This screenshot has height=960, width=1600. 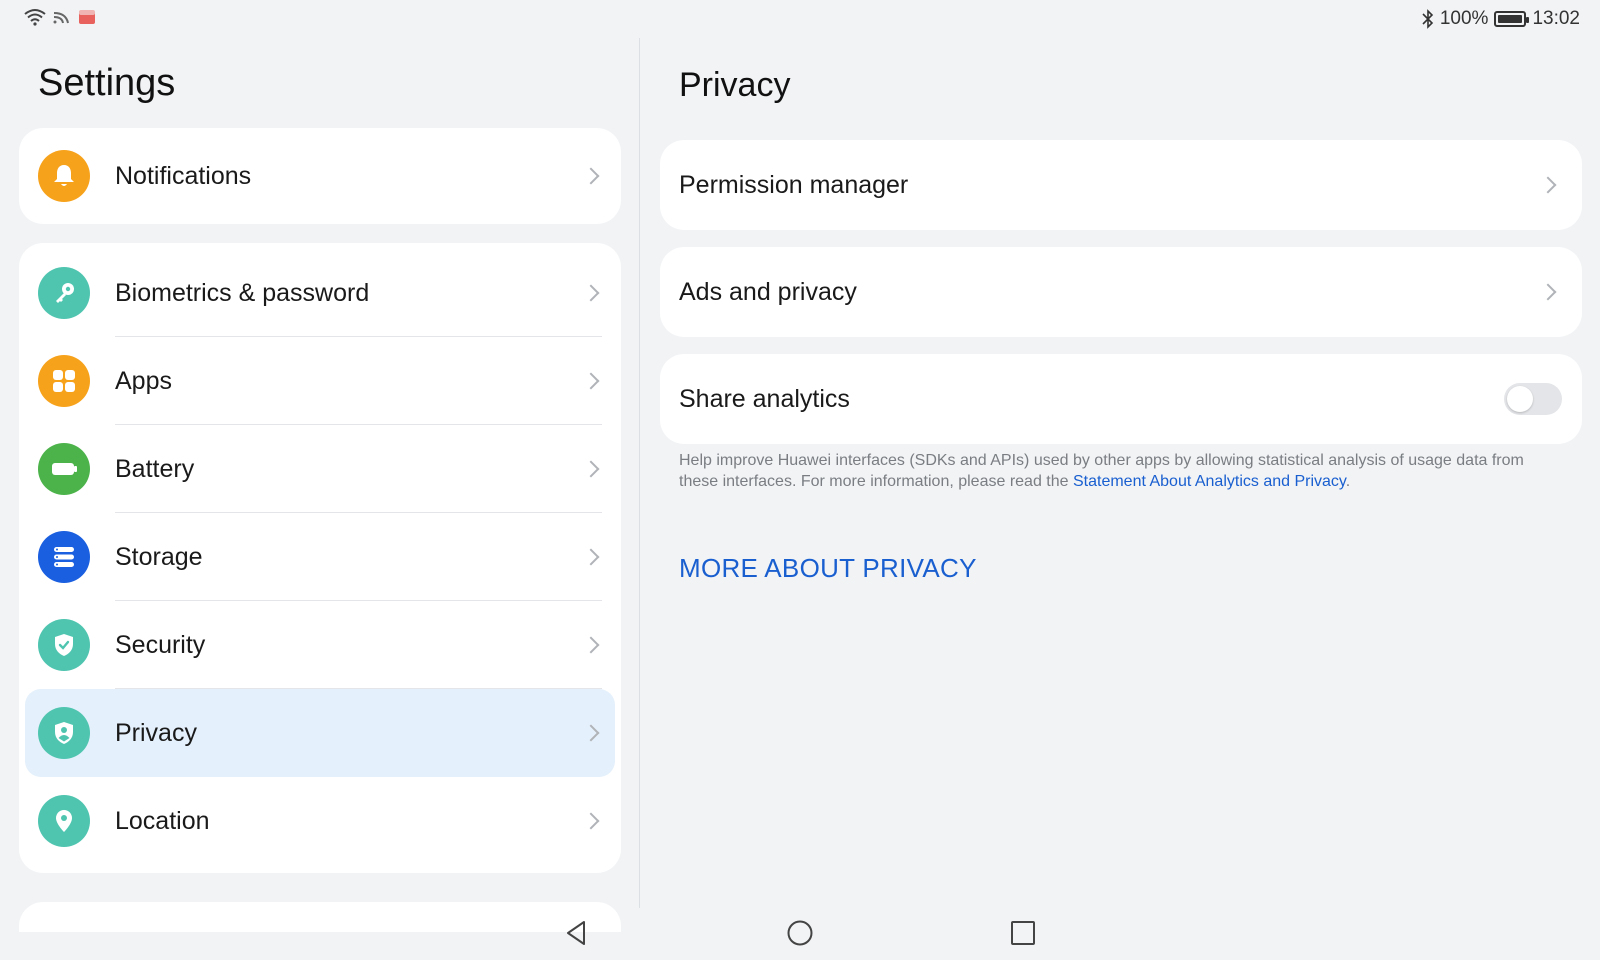 I want to click on apps-grid-icon, so click(x=64, y=381).